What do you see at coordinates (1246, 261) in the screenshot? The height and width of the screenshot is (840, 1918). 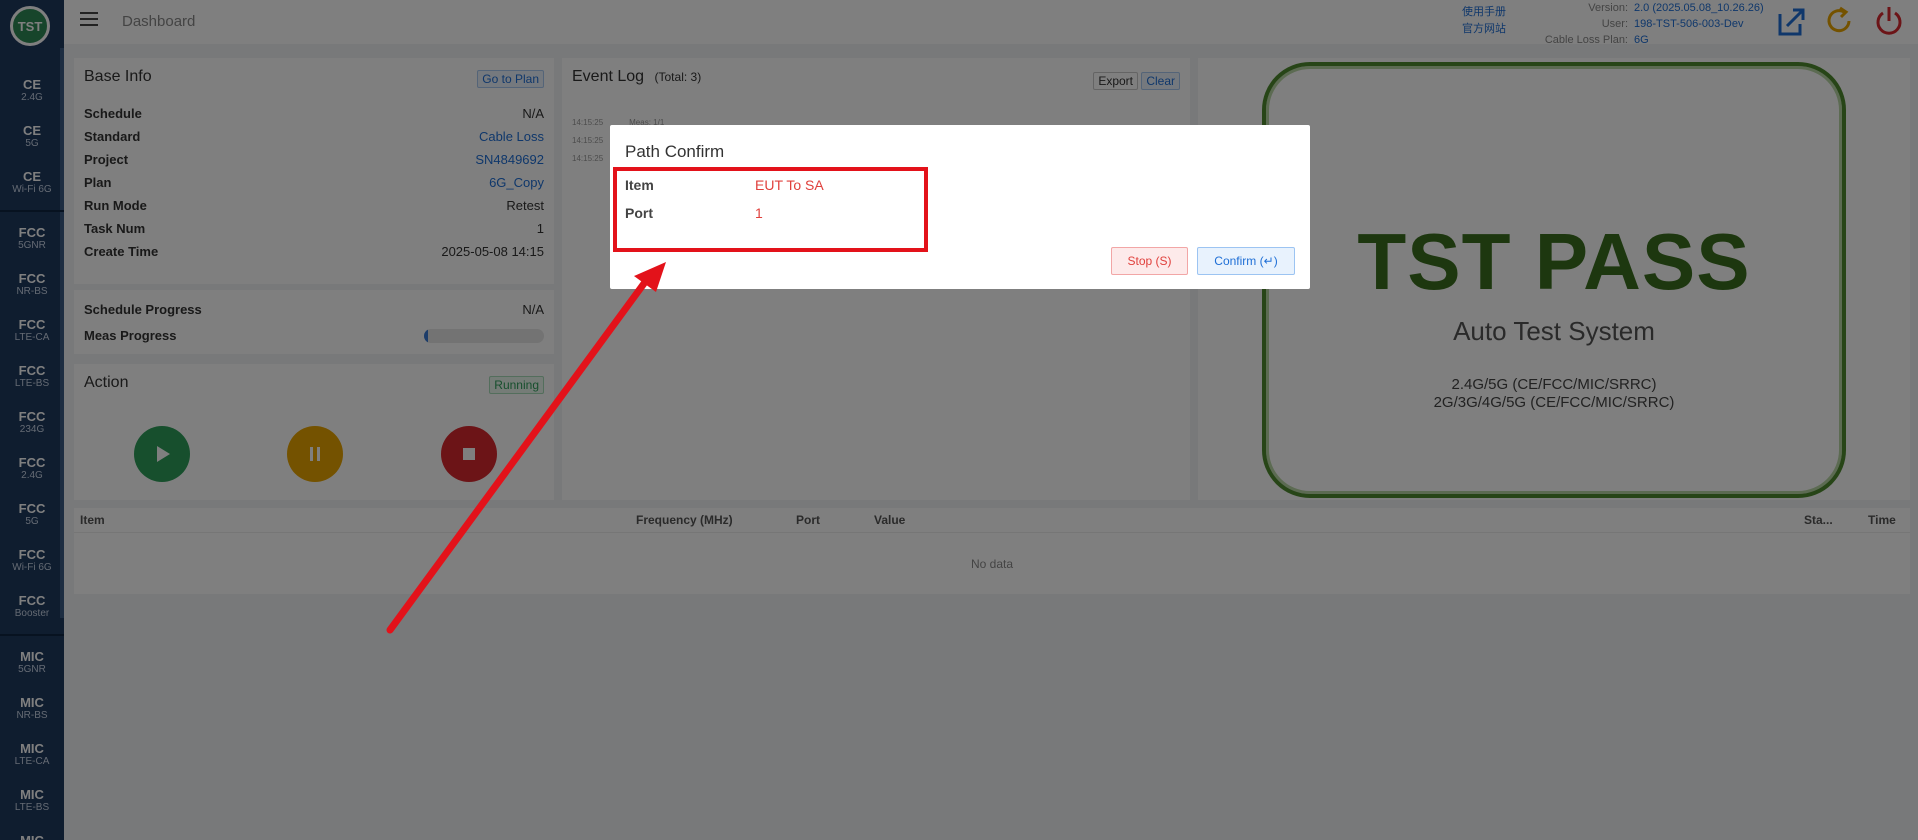 I see `confirm-dialog-button: Confirm (↵)` at bounding box center [1246, 261].